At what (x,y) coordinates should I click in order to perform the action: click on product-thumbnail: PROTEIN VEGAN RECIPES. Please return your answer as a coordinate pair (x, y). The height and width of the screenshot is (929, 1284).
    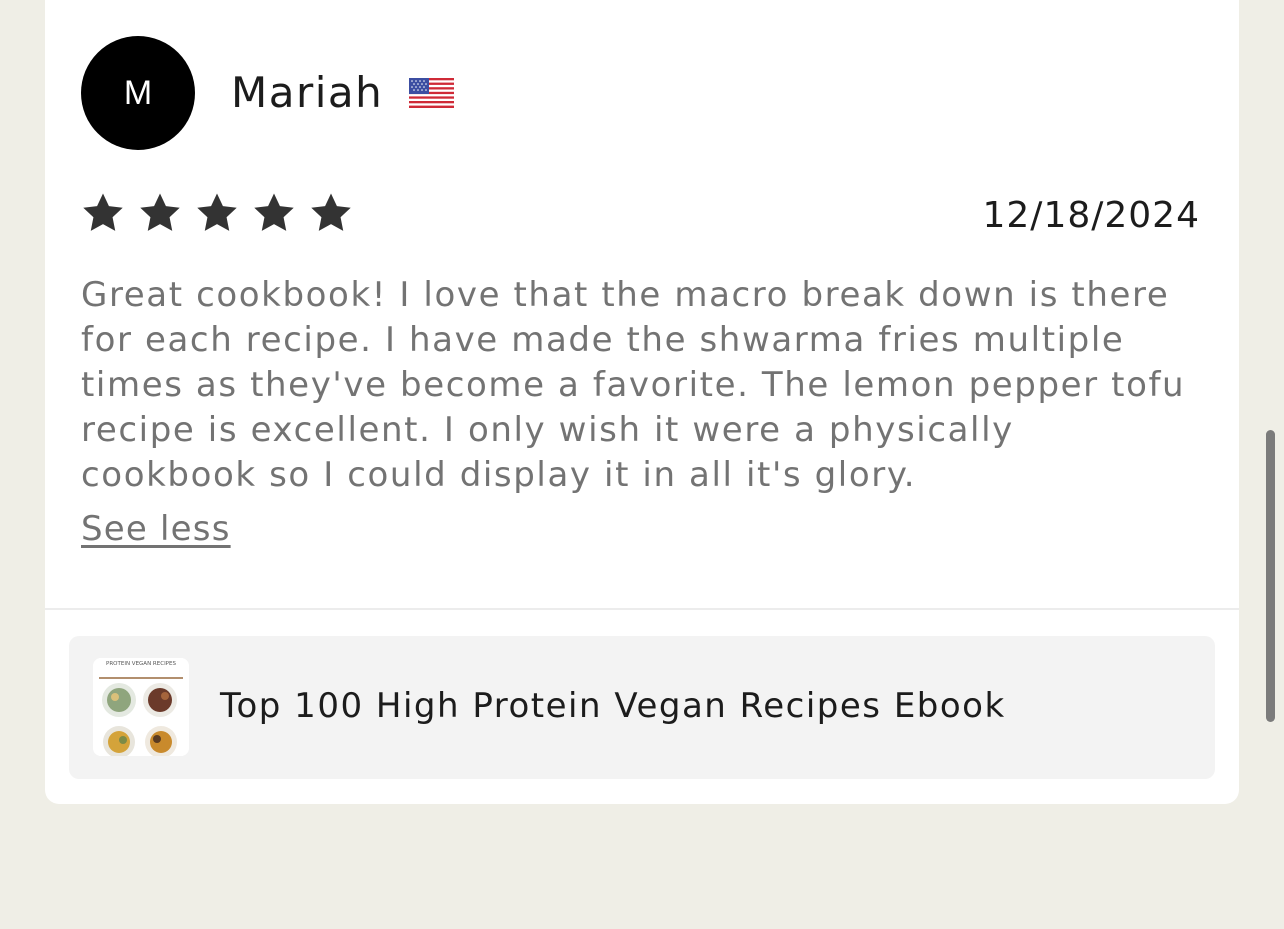
    Looking at the image, I should click on (141, 707).